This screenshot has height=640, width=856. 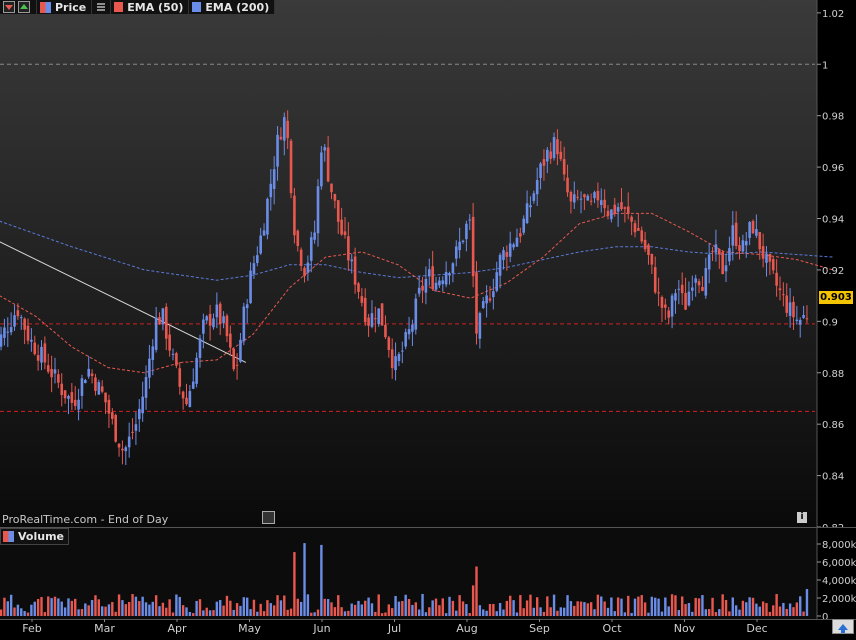 I want to click on time-axis-label: Mar, so click(x=104, y=628).